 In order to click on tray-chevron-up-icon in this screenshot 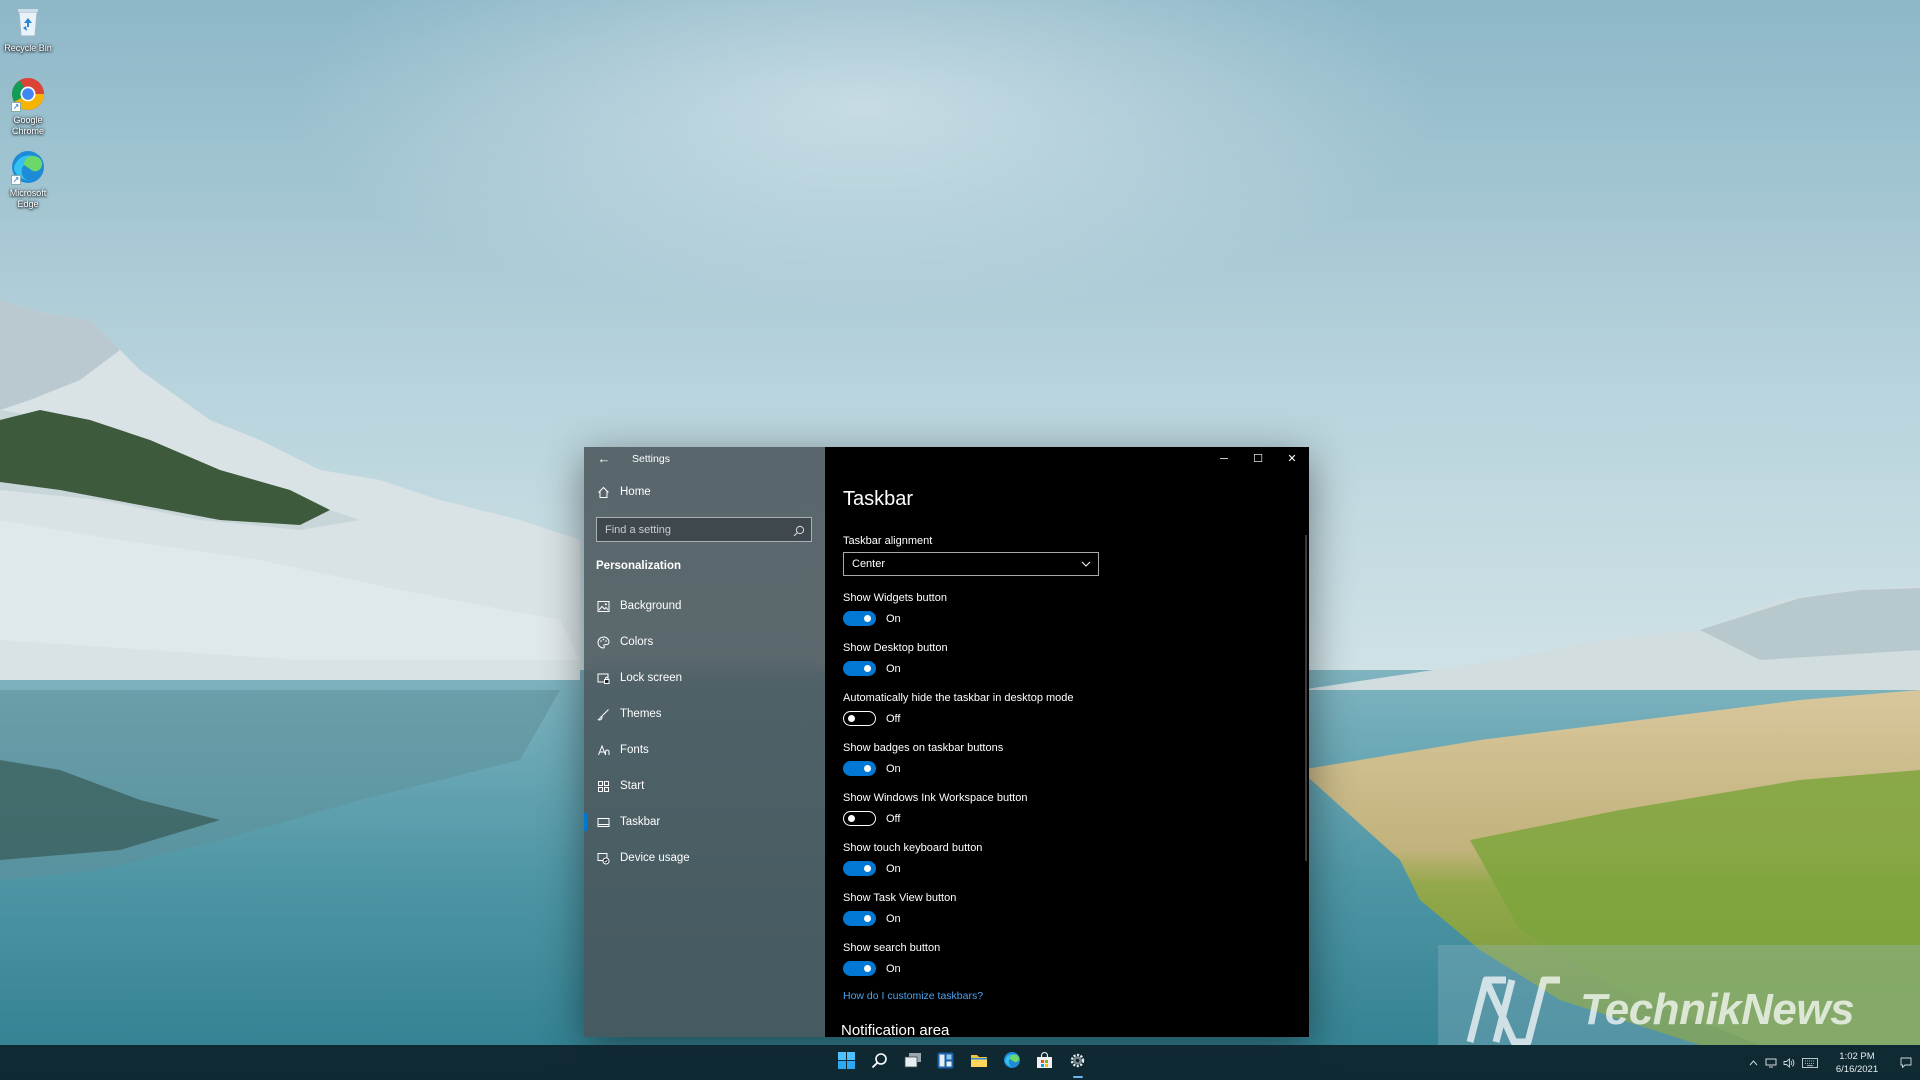, I will do `click(1753, 1062)`.